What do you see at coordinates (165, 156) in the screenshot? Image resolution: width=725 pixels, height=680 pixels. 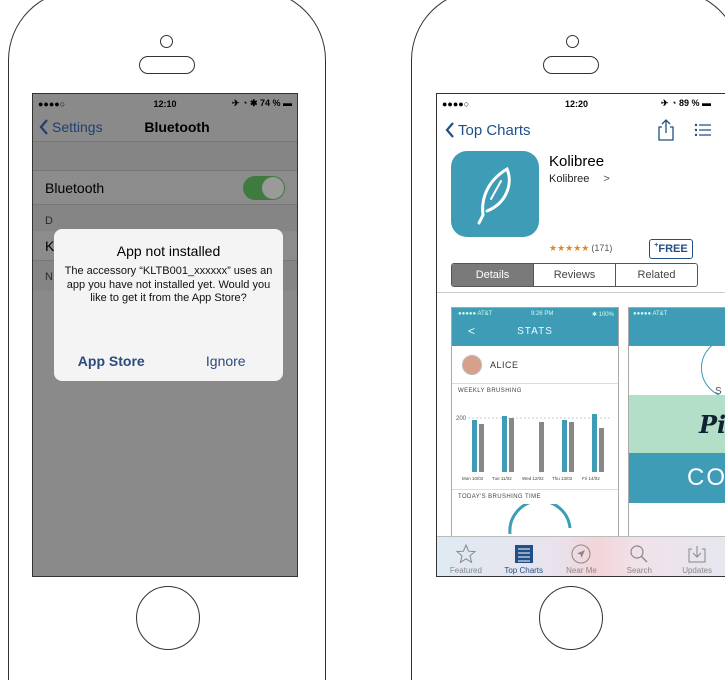 I see `section-spacer` at bounding box center [165, 156].